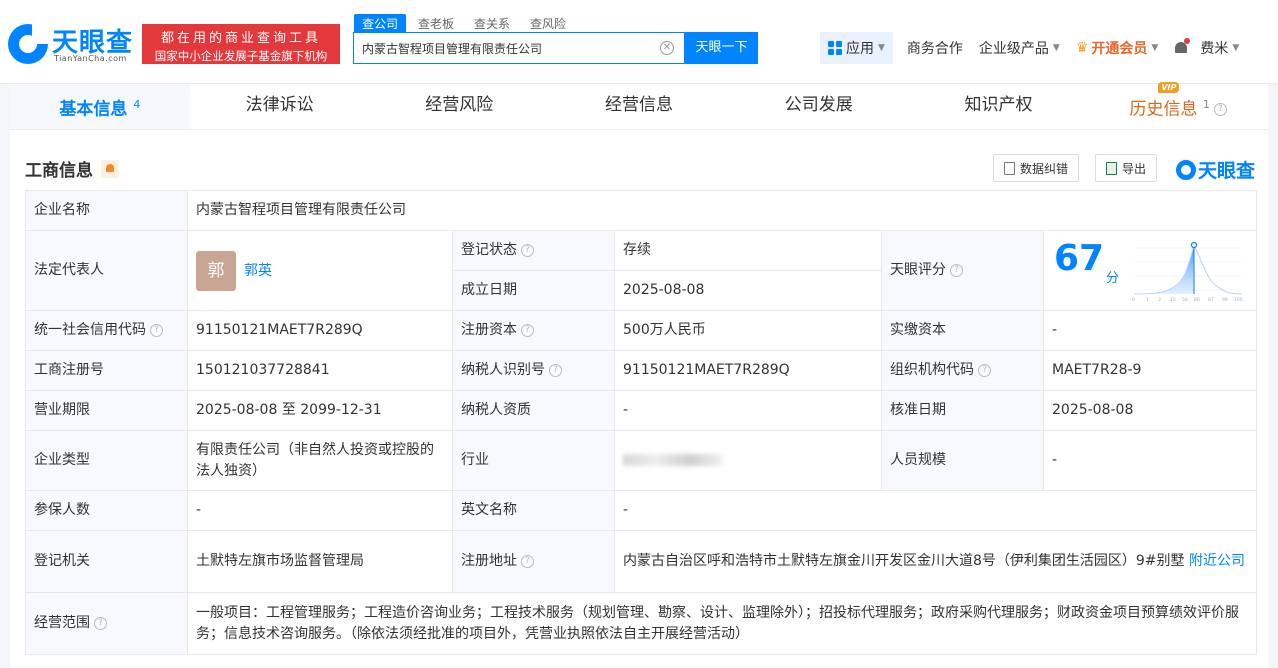  I want to click on user-name: 费米, so click(1214, 49).